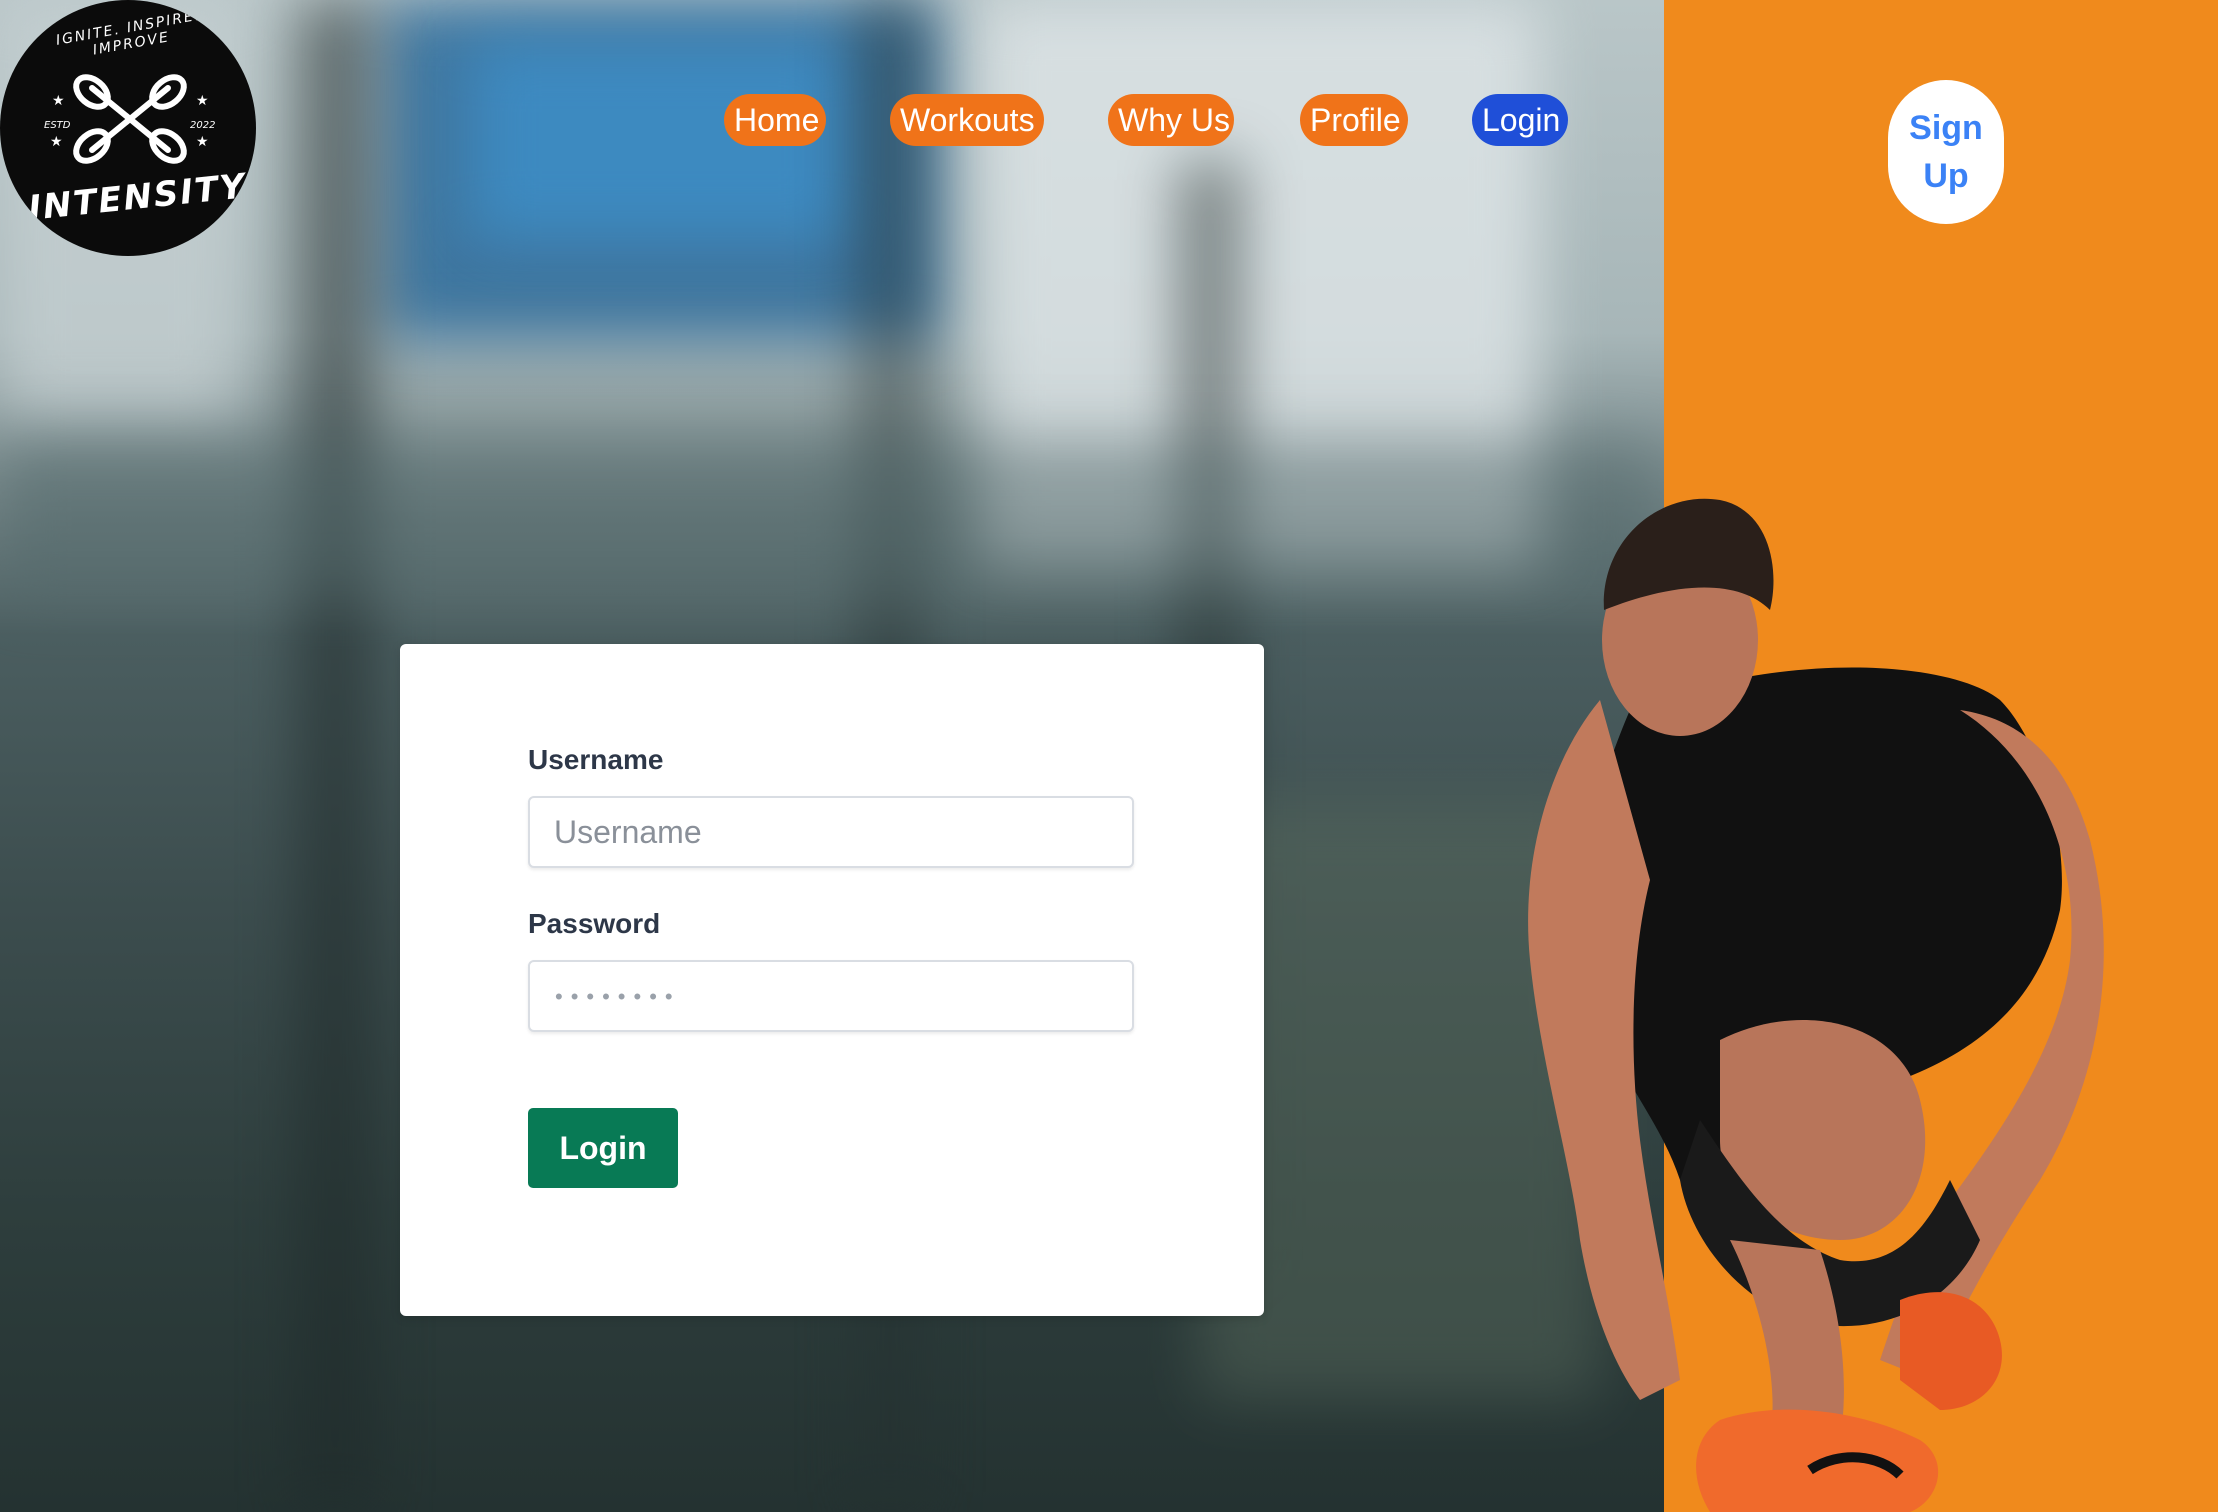 The width and height of the screenshot is (2218, 1512). I want to click on password-value: ••••••••, so click(618, 996).